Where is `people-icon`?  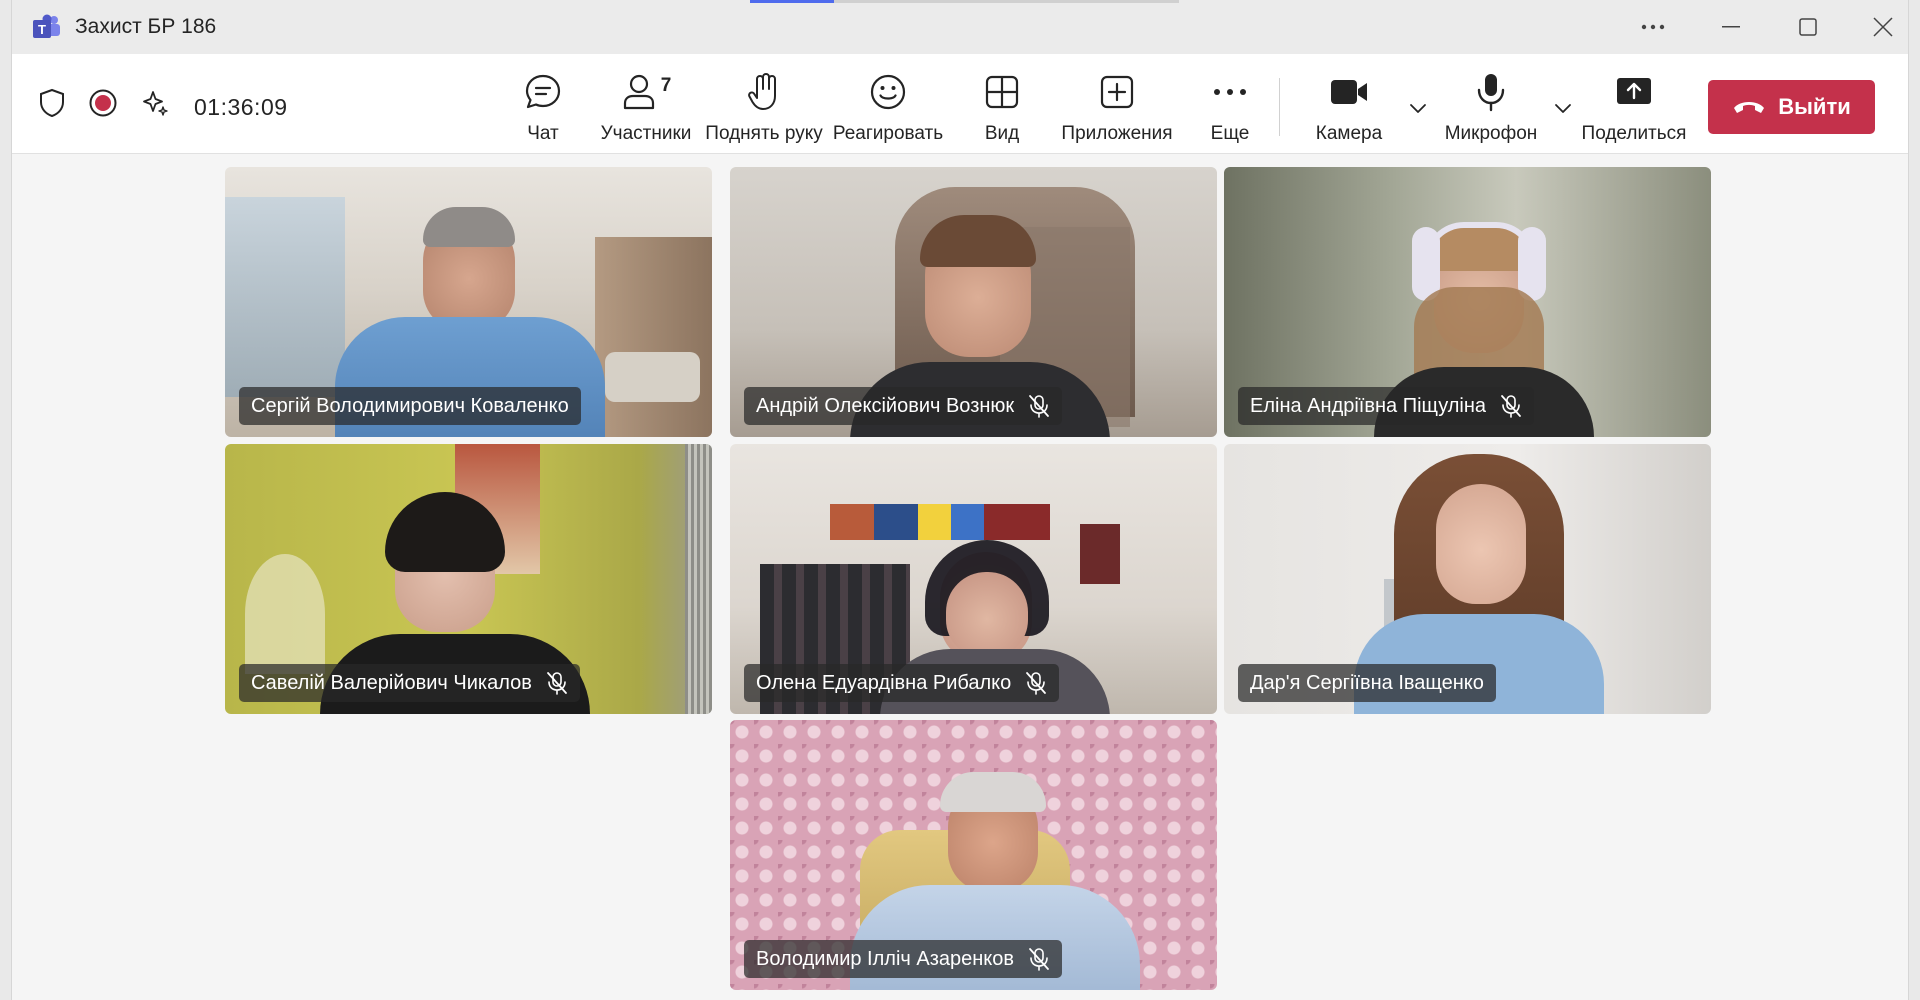 people-icon is located at coordinates (638, 92).